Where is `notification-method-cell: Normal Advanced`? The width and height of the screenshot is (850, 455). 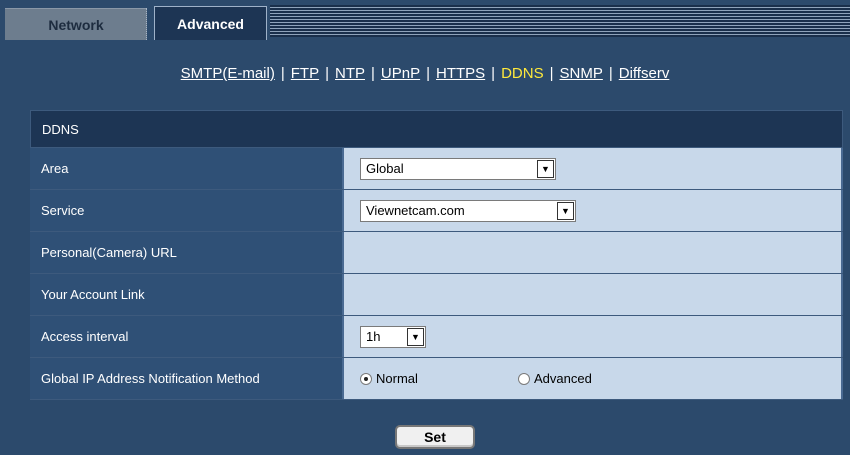 notification-method-cell: Normal Advanced is located at coordinates (593, 378).